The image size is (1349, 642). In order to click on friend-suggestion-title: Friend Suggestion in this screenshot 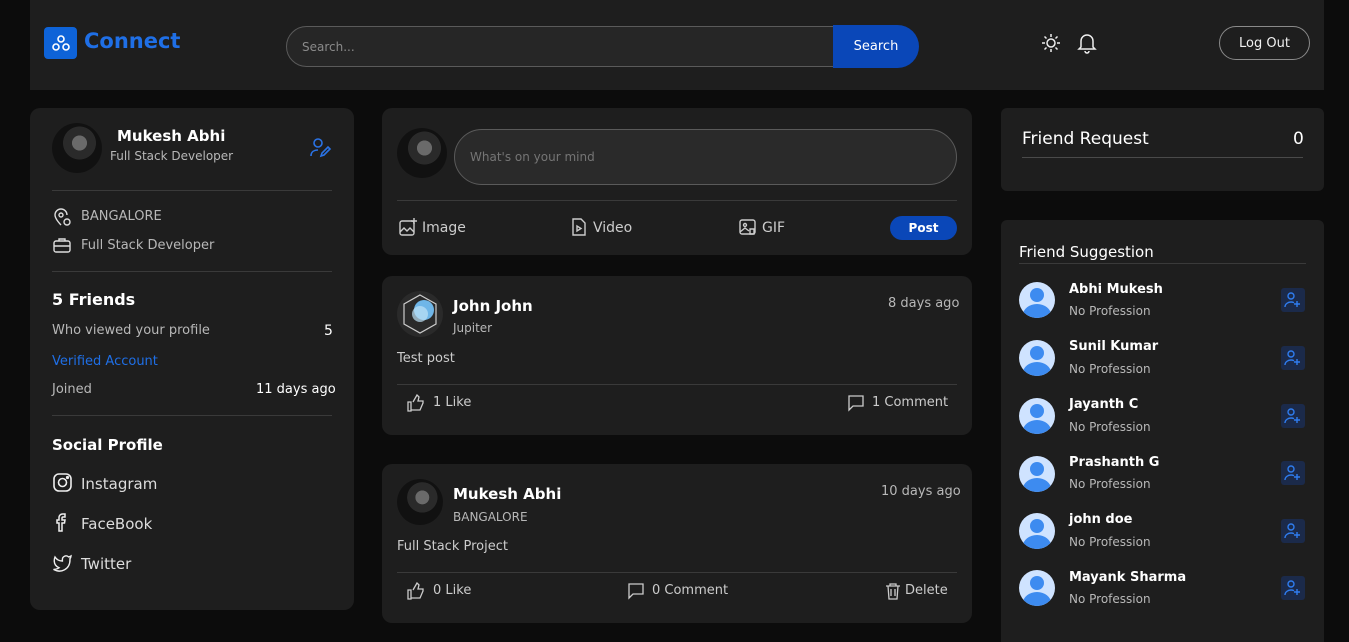, I will do `click(1086, 252)`.